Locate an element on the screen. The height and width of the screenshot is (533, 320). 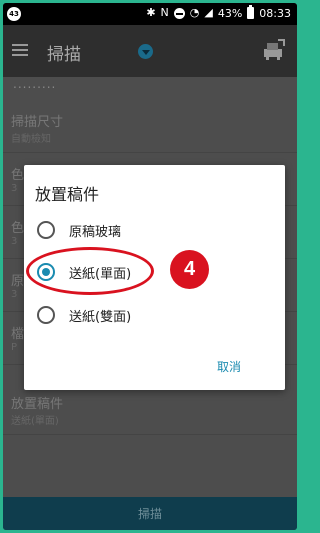
chevron-down-icon is located at coordinates (145, 51).